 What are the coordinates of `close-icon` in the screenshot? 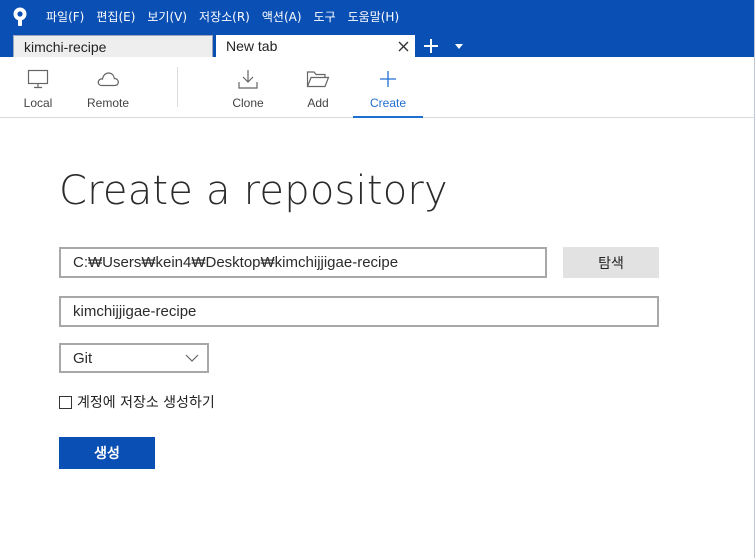 It's located at (403, 46).